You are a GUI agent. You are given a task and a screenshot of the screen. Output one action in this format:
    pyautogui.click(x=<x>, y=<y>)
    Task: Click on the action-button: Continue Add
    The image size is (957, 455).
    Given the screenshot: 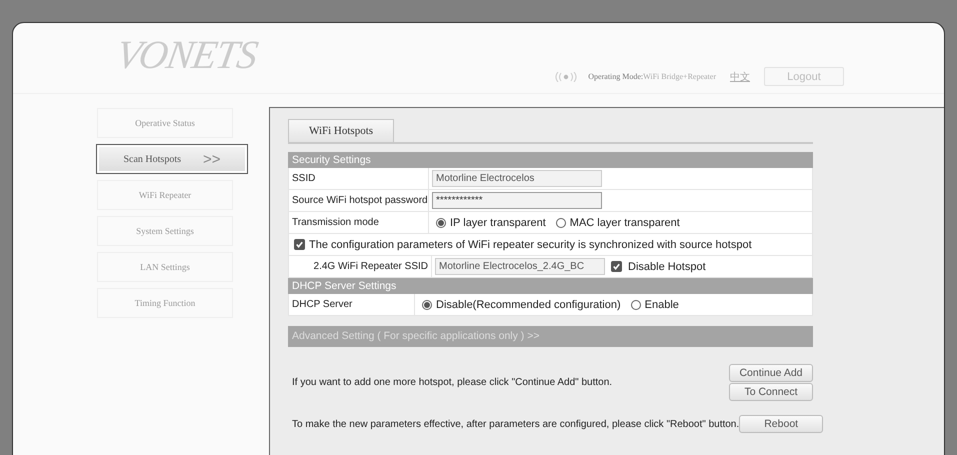 What is the action you would take?
    pyautogui.click(x=771, y=373)
    